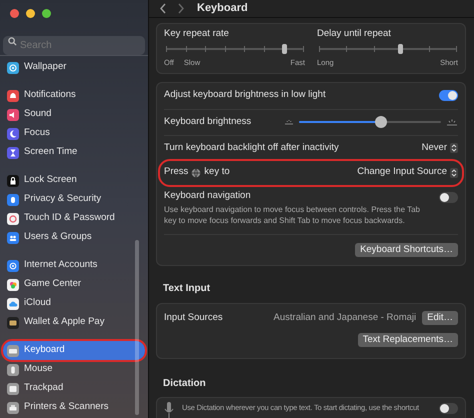 Image resolution: width=474 pixels, height=418 pixels. I want to click on globe-icon, so click(196, 173).